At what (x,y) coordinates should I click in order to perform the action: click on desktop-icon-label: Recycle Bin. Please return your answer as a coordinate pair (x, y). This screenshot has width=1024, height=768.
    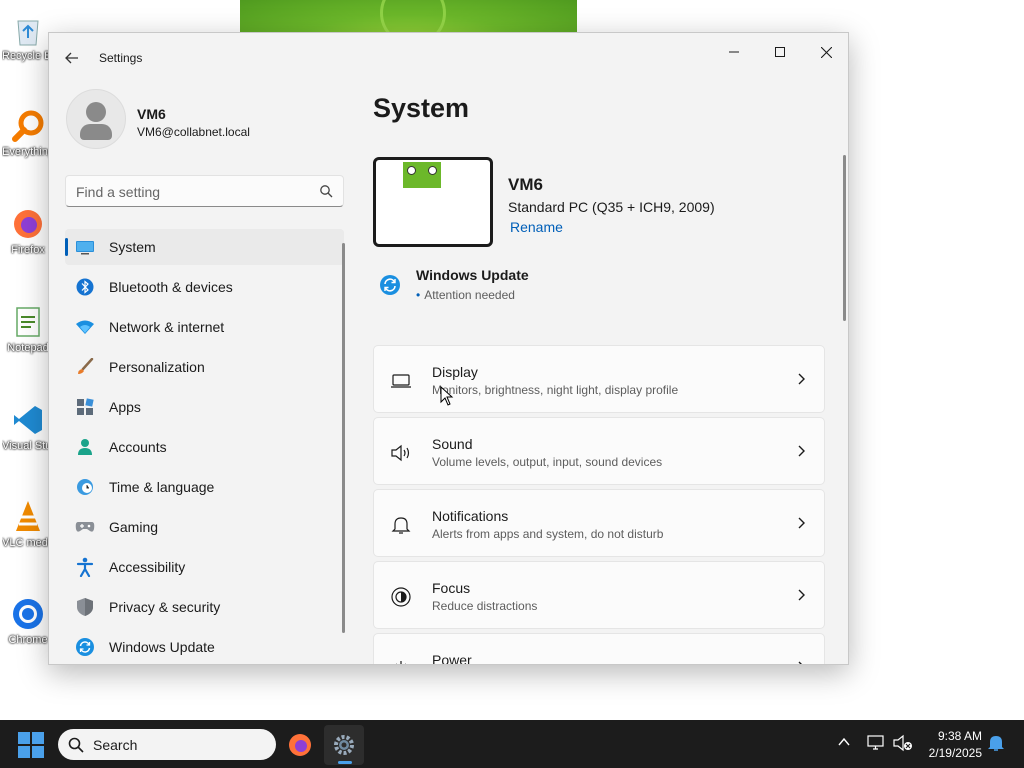
    Looking at the image, I should click on (28, 56).